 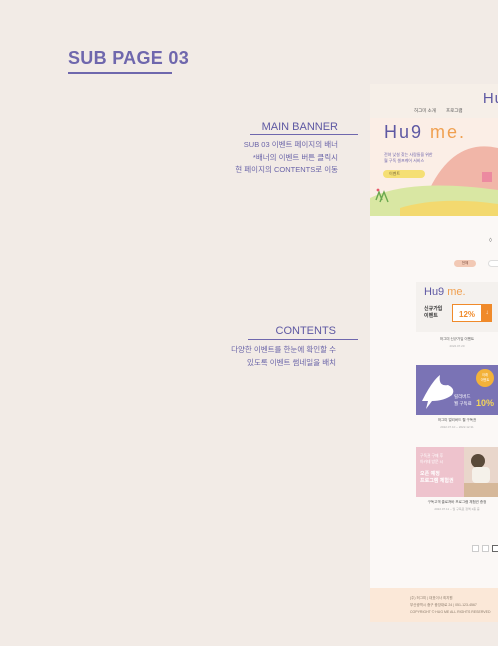 I want to click on footer-line-3: COPYRIGHT © HUG ME ALL RIGHTS RESERVED, so click(x=450, y=612).